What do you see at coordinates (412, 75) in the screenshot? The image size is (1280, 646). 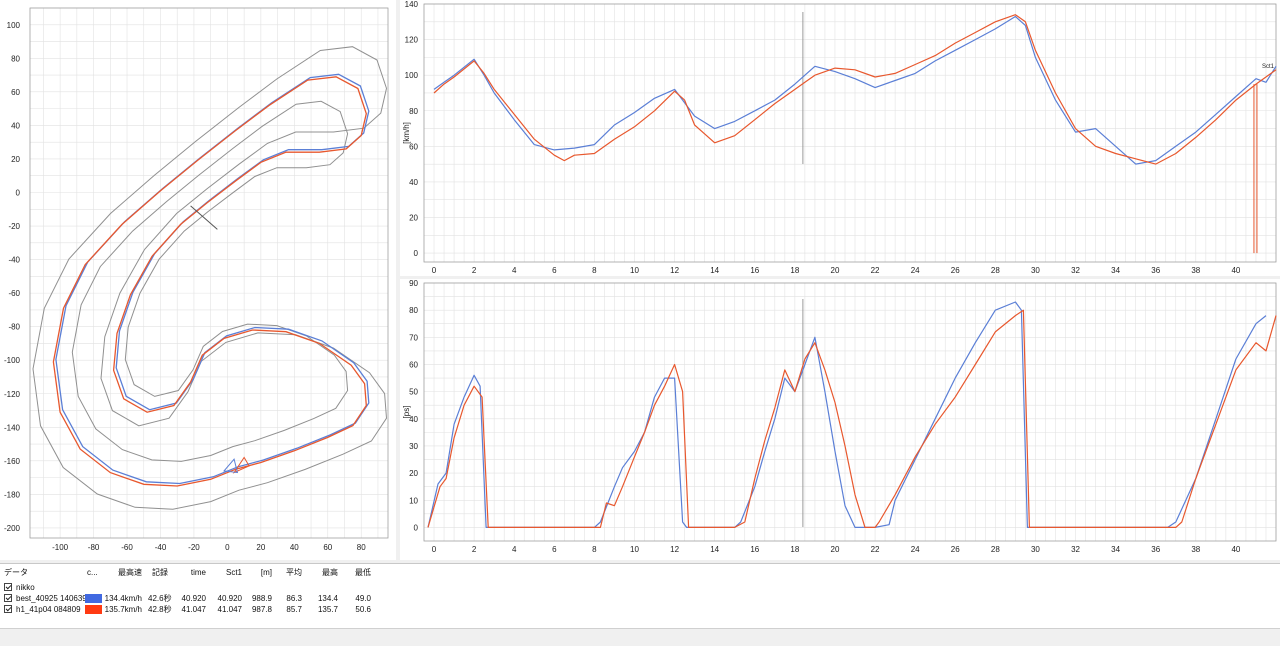 I see `y-tick-label: 100` at bounding box center [412, 75].